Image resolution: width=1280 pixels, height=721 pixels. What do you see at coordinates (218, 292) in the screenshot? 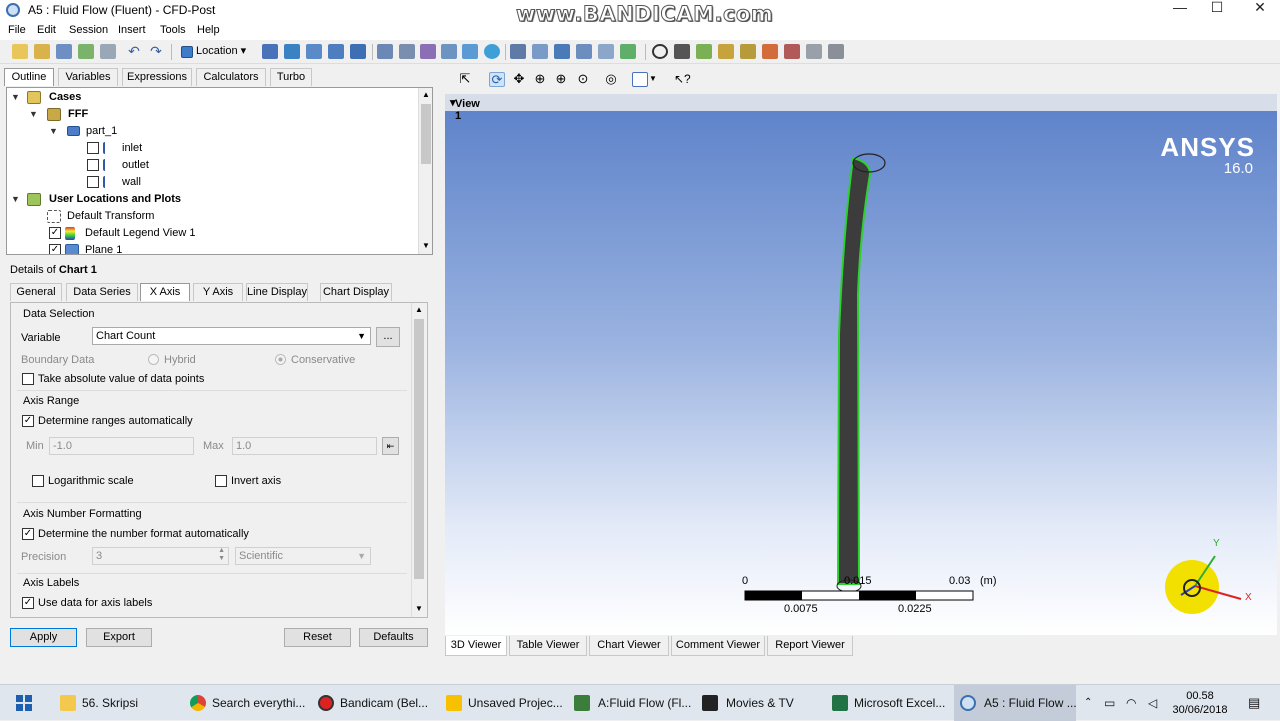
I see `tab-y-axis: Y Axis` at bounding box center [218, 292].